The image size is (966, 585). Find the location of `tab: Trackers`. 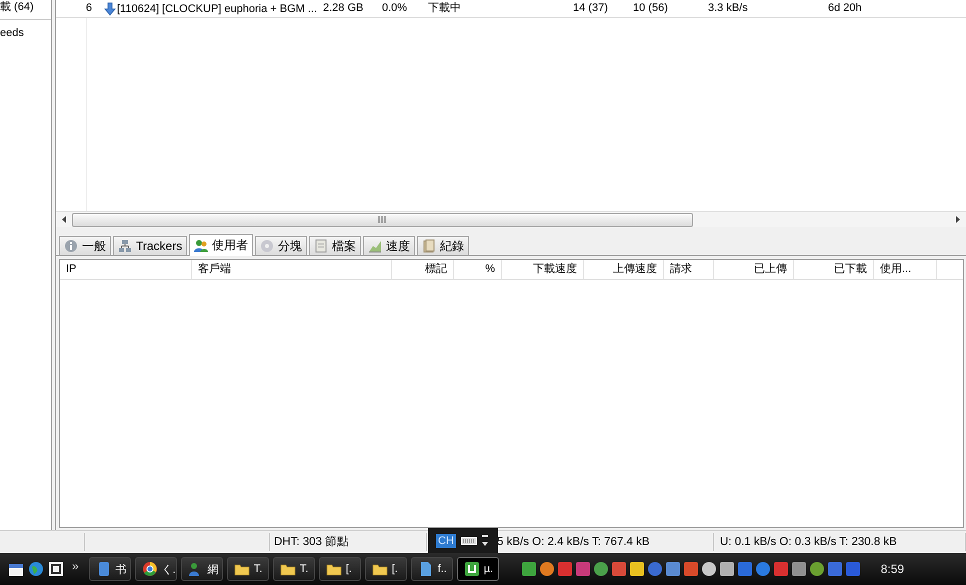

tab: Trackers is located at coordinates (150, 245).